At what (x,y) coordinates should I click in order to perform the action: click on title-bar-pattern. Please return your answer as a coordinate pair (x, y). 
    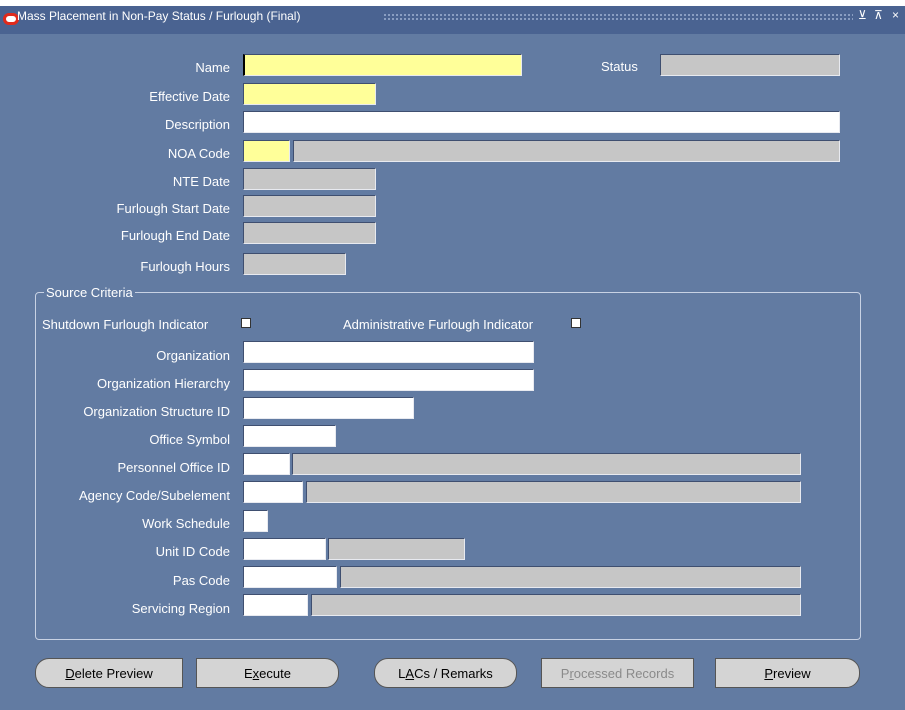
    Looking at the image, I should click on (618, 17).